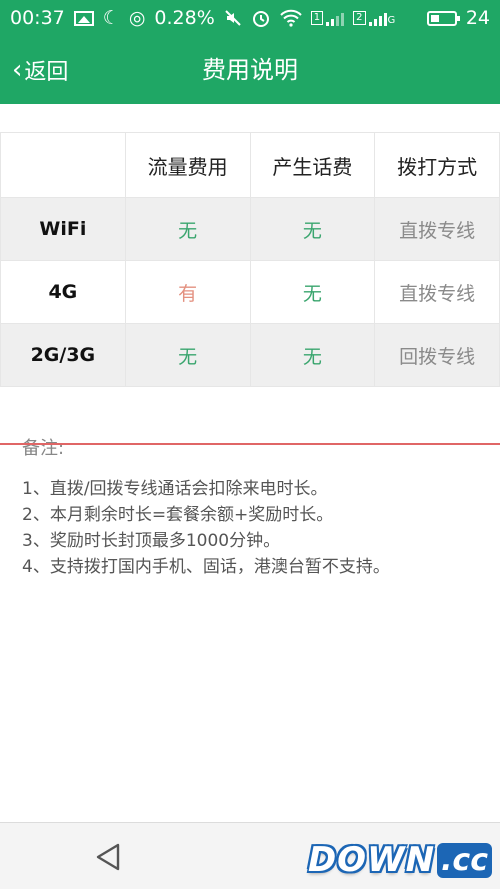  I want to click on dial-method-cell: 回拨专线, so click(437, 355).